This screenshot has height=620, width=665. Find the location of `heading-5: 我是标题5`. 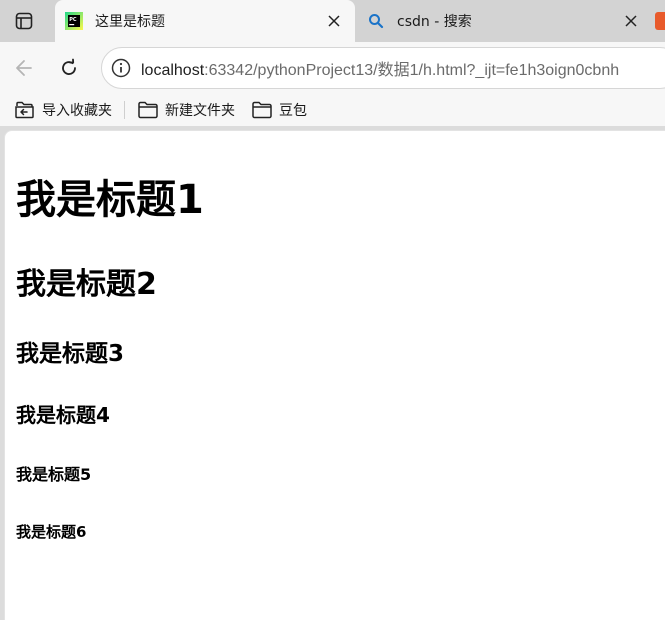

heading-5: 我是标题5 is located at coordinates (54, 474).